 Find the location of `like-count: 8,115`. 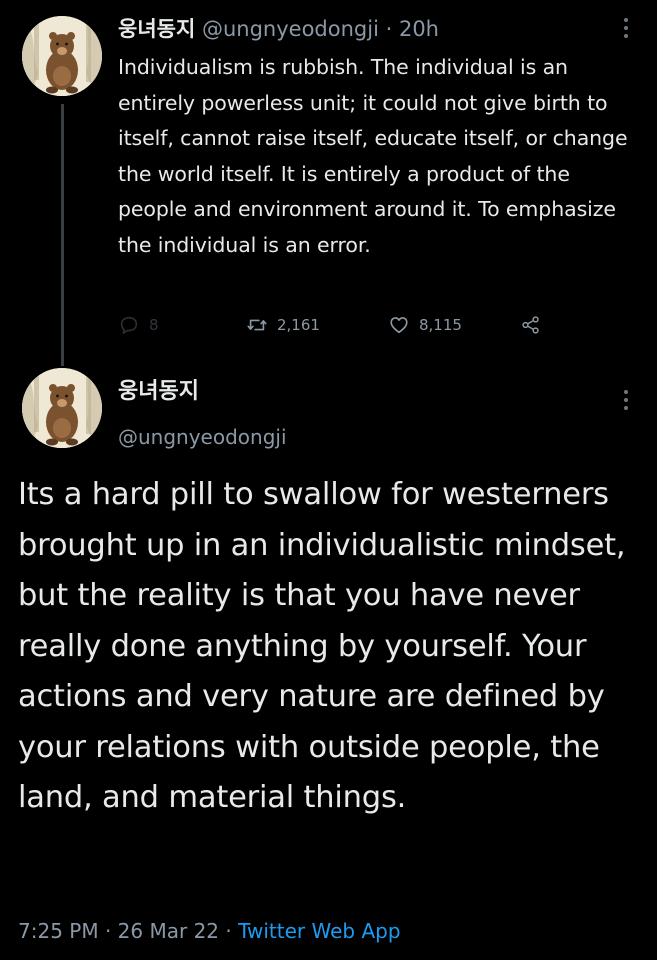

like-count: 8,115 is located at coordinates (440, 325).